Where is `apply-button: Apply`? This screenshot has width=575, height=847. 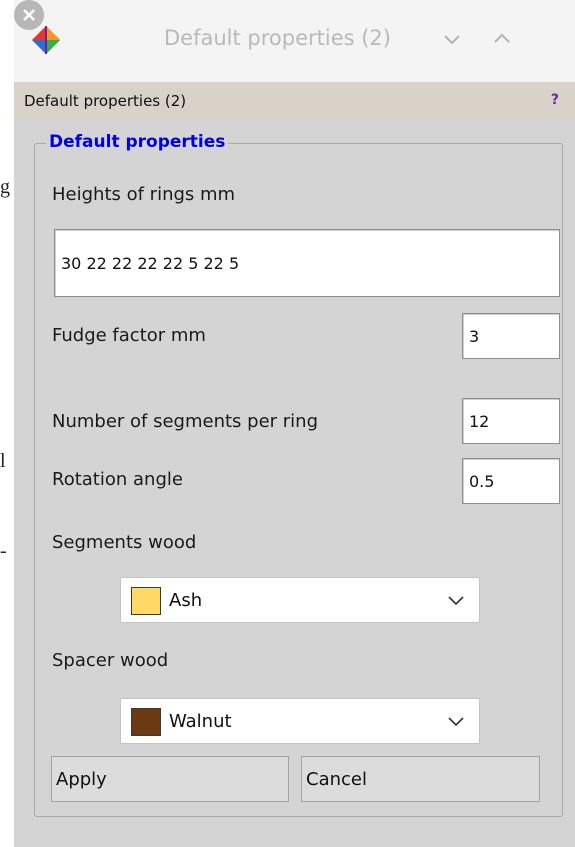
apply-button: Apply is located at coordinates (170, 779).